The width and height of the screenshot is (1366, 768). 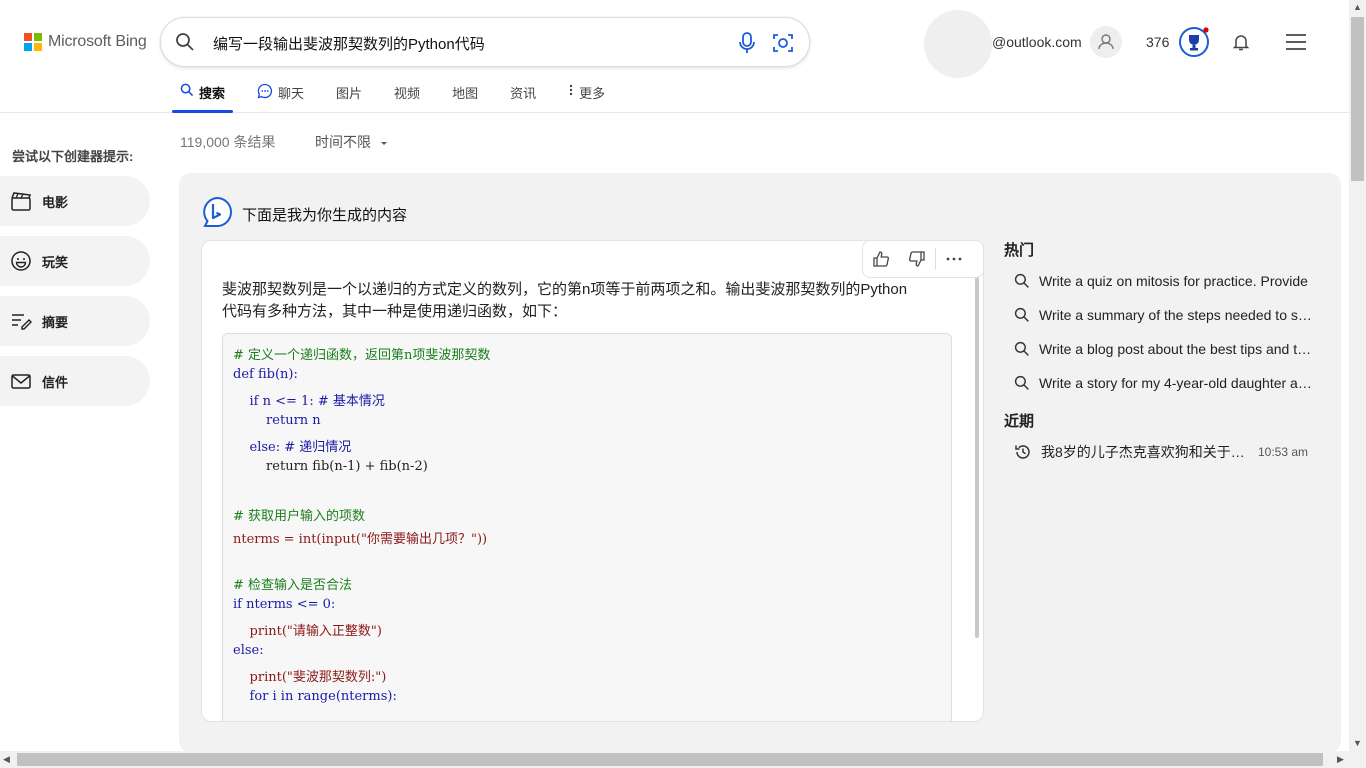 I want to click on tab-chat: 聊天, so click(x=280, y=96).